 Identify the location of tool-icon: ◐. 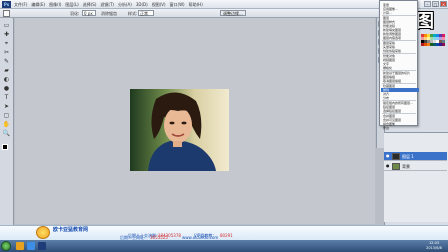
(6, 79).